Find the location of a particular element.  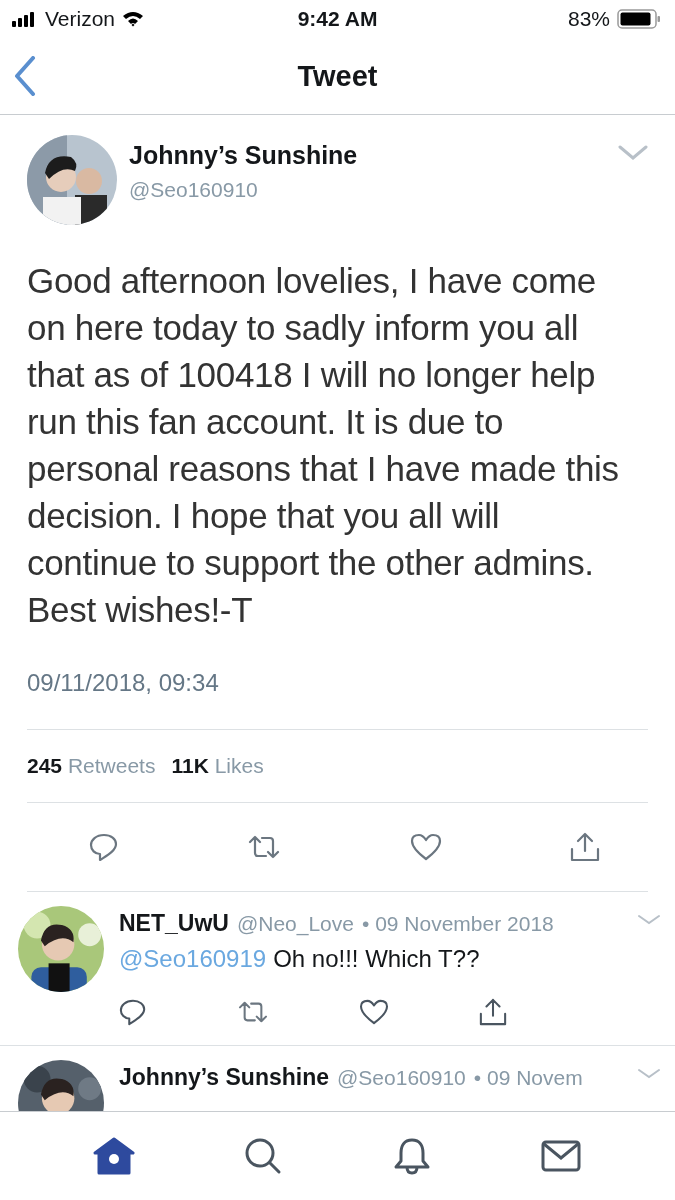

back-icon is located at coordinates (25, 76).